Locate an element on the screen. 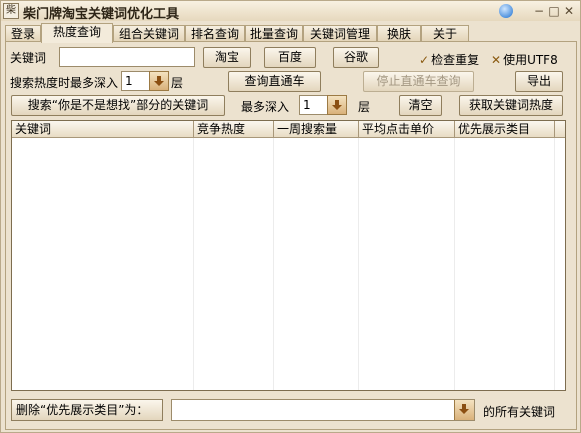 This screenshot has width=581, height=433. column-header-avg-cpc: 平均点击单价 is located at coordinates (407, 129).